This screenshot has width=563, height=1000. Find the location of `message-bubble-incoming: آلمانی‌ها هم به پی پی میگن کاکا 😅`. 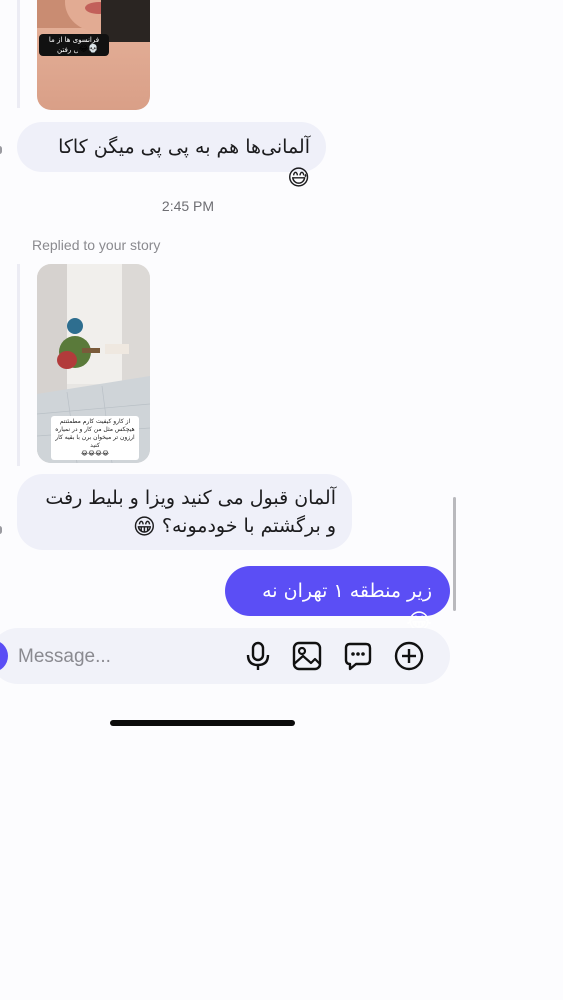

message-bubble-incoming: آلمانی‌ها هم به پی پی میگن کاکا 😅 is located at coordinates (171, 156).